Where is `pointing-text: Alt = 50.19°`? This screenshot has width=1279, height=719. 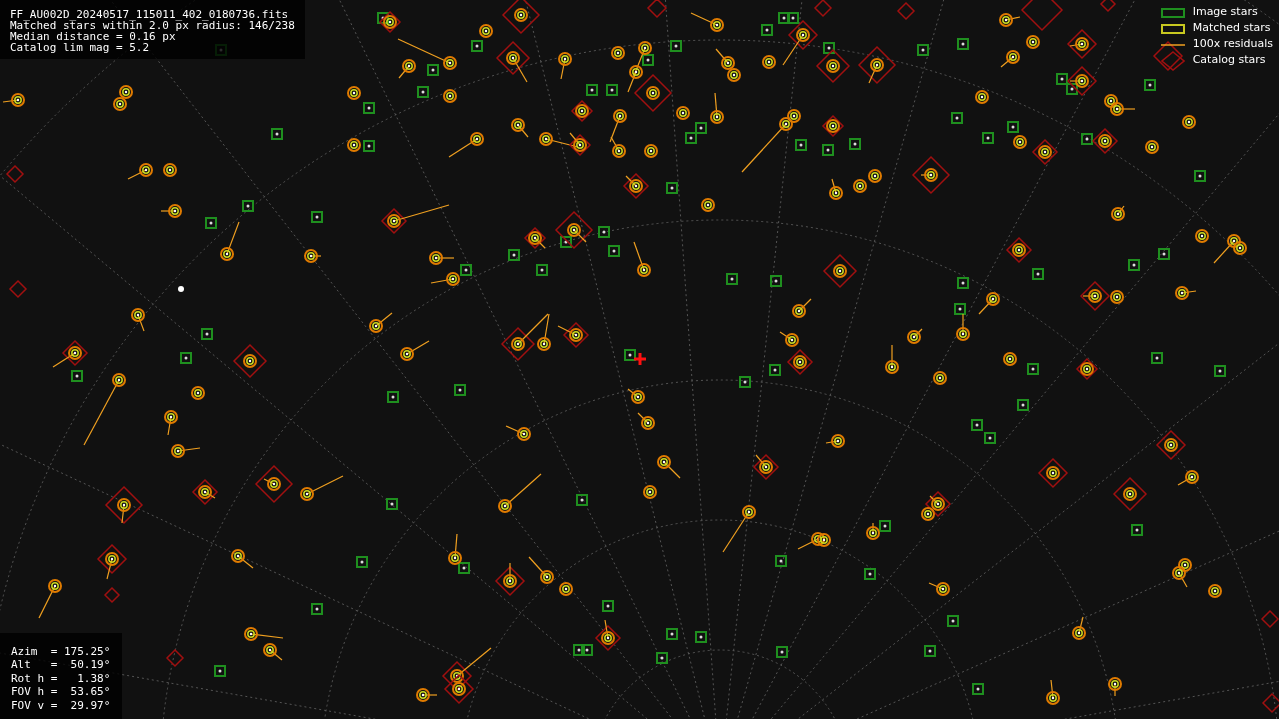 pointing-text: Alt = 50.19° is located at coordinates (61, 665).